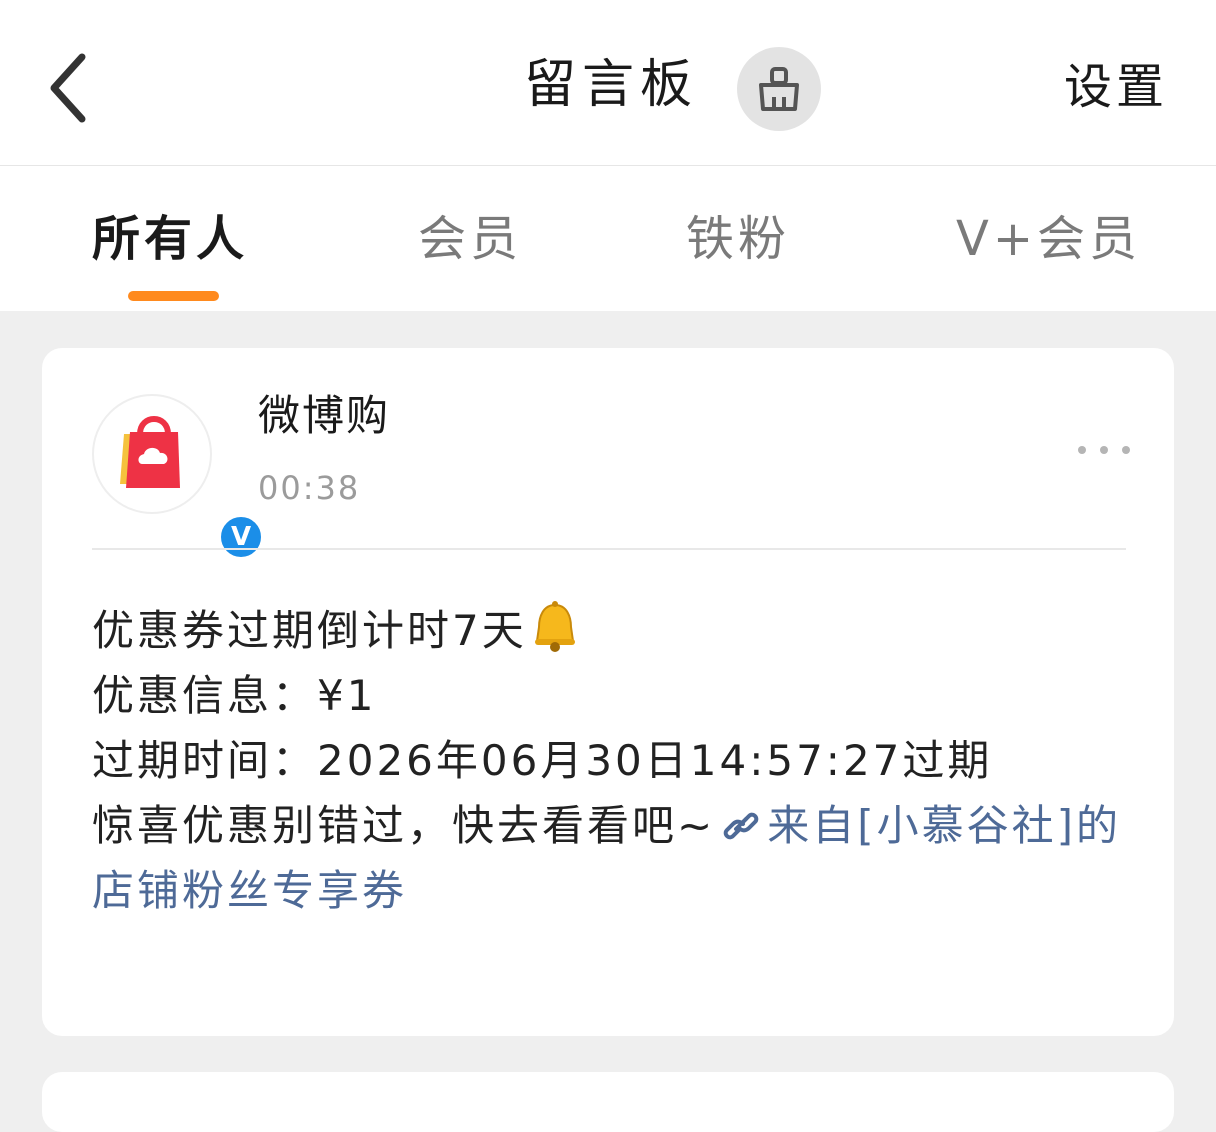 The height and width of the screenshot is (1132, 1216). I want to click on message-line: 优惠券过期倒计时7天, so click(612, 630).